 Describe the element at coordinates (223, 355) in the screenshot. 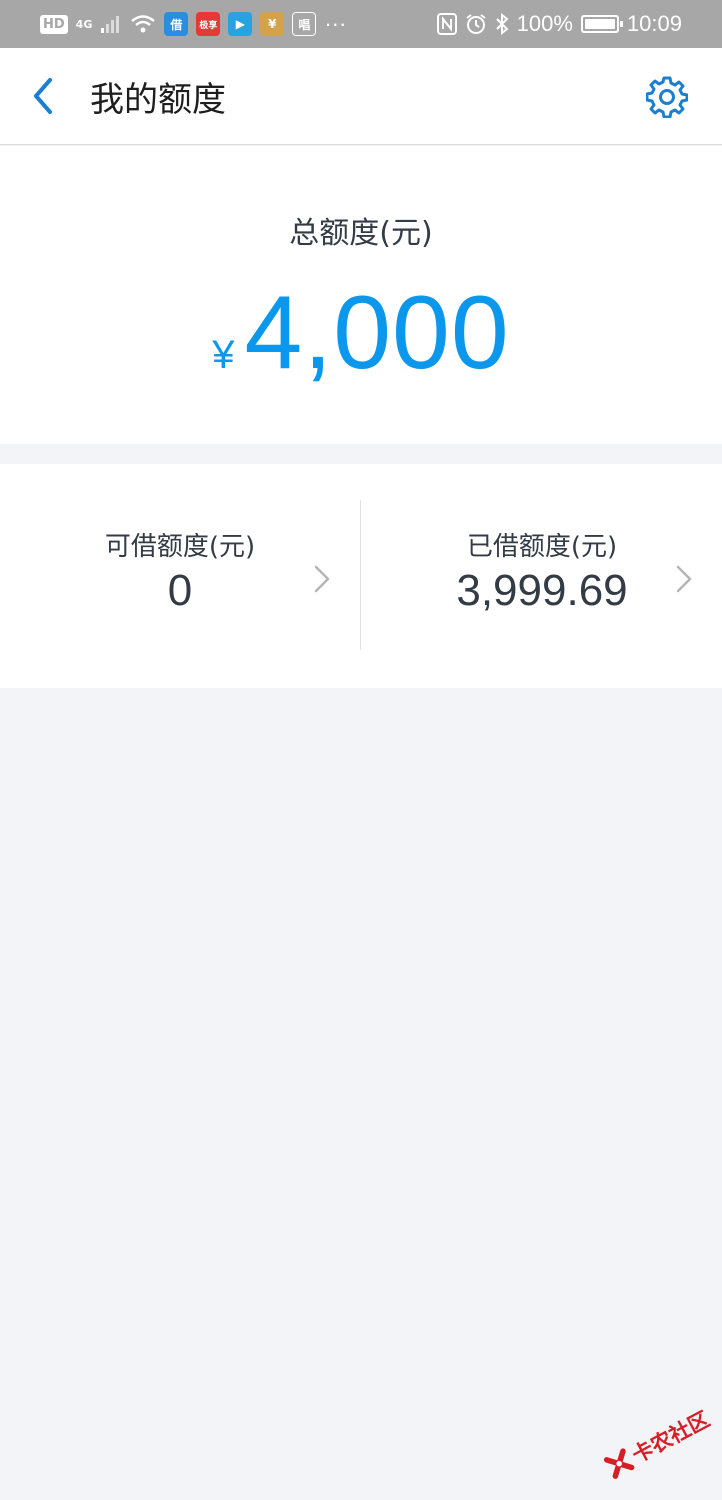

I see `currency-symbol: ¥` at that location.